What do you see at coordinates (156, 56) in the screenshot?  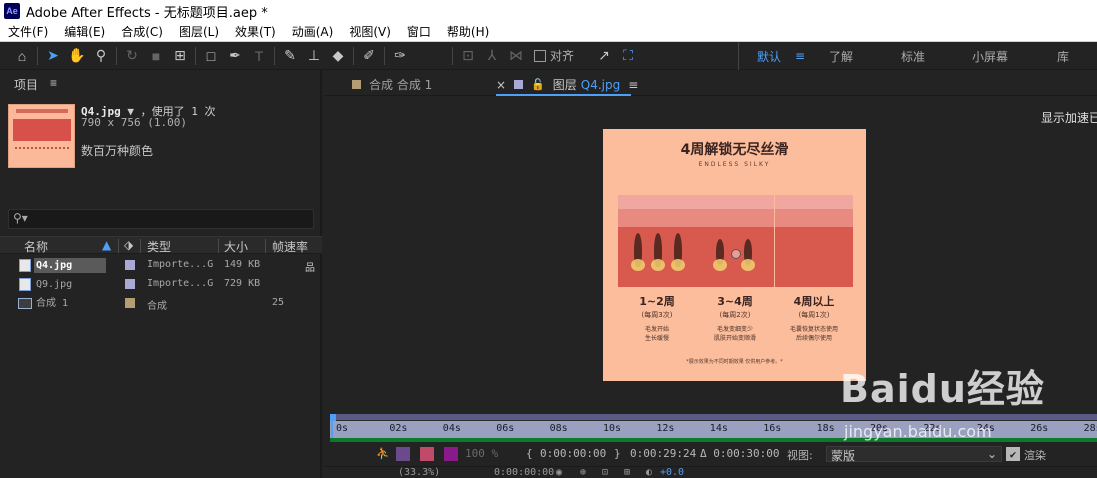 I see `camera-tool-icon: ■` at bounding box center [156, 56].